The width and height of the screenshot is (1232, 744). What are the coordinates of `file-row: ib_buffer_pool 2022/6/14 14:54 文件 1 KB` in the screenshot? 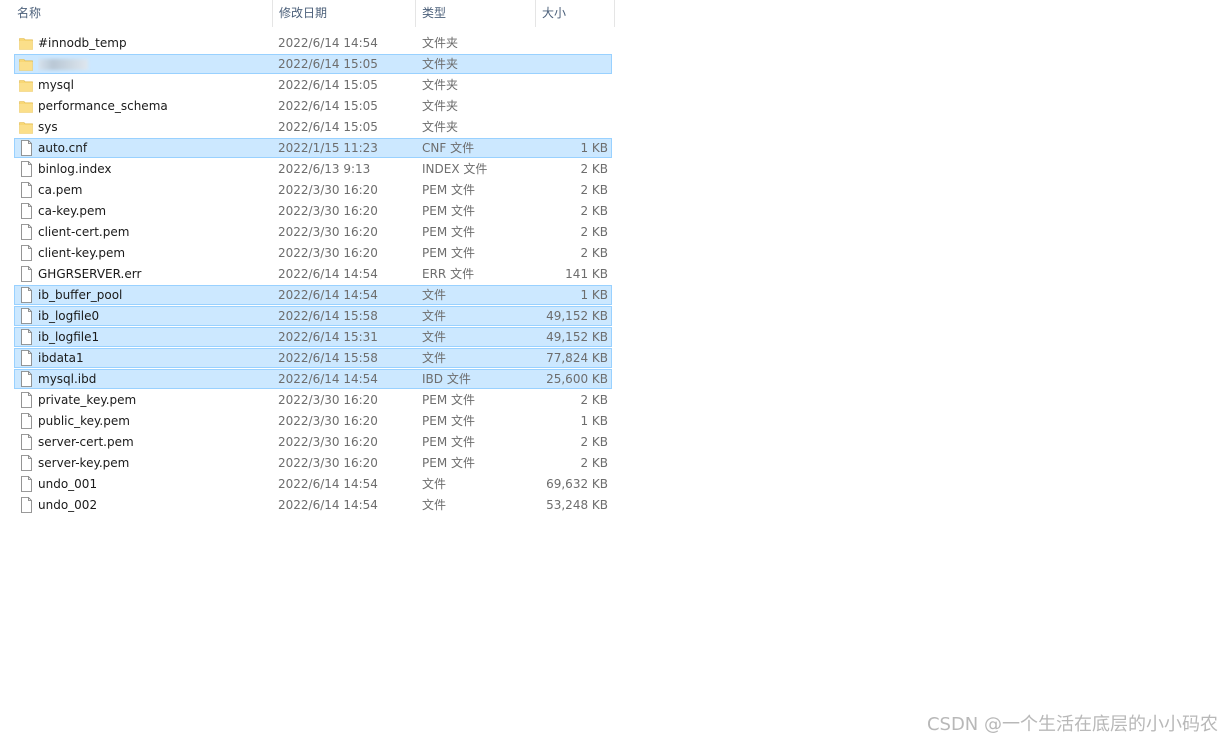 It's located at (308, 295).